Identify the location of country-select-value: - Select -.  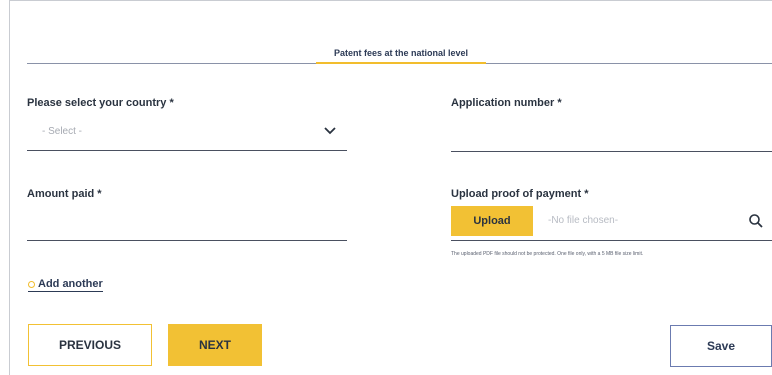
(62, 131).